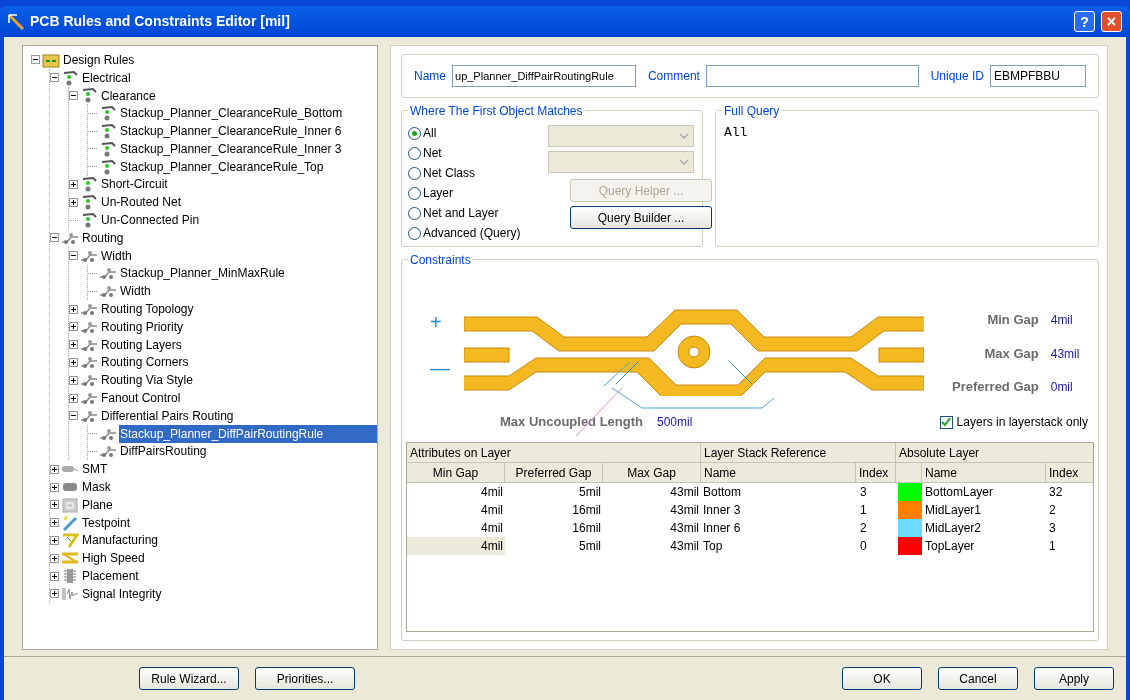 The width and height of the screenshot is (1130, 700). Describe the element at coordinates (492, 528) in the screenshot. I see `table-cell-text: 4mil` at that location.